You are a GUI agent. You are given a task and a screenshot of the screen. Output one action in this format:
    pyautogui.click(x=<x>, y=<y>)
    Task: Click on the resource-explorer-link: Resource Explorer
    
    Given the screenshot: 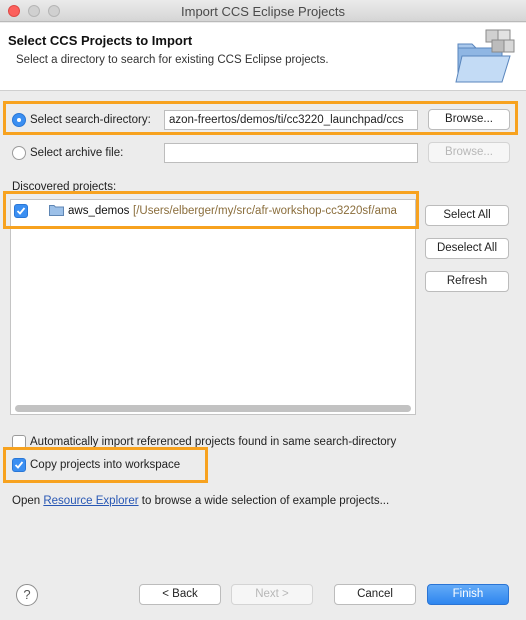 What is the action you would take?
    pyautogui.click(x=90, y=501)
    